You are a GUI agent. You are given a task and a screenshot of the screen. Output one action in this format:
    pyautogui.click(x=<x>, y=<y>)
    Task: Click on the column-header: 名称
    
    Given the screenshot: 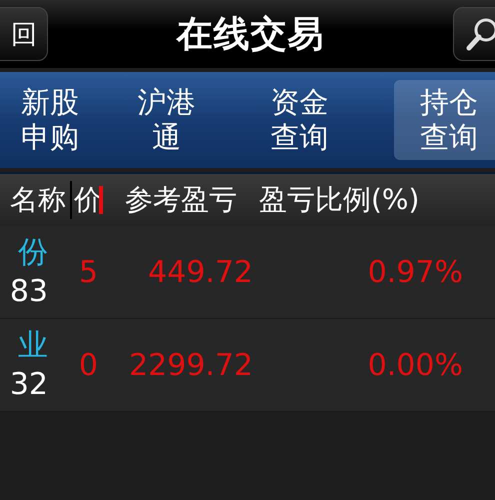 What is the action you would take?
    pyautogui.click(x=37, y=200)
    